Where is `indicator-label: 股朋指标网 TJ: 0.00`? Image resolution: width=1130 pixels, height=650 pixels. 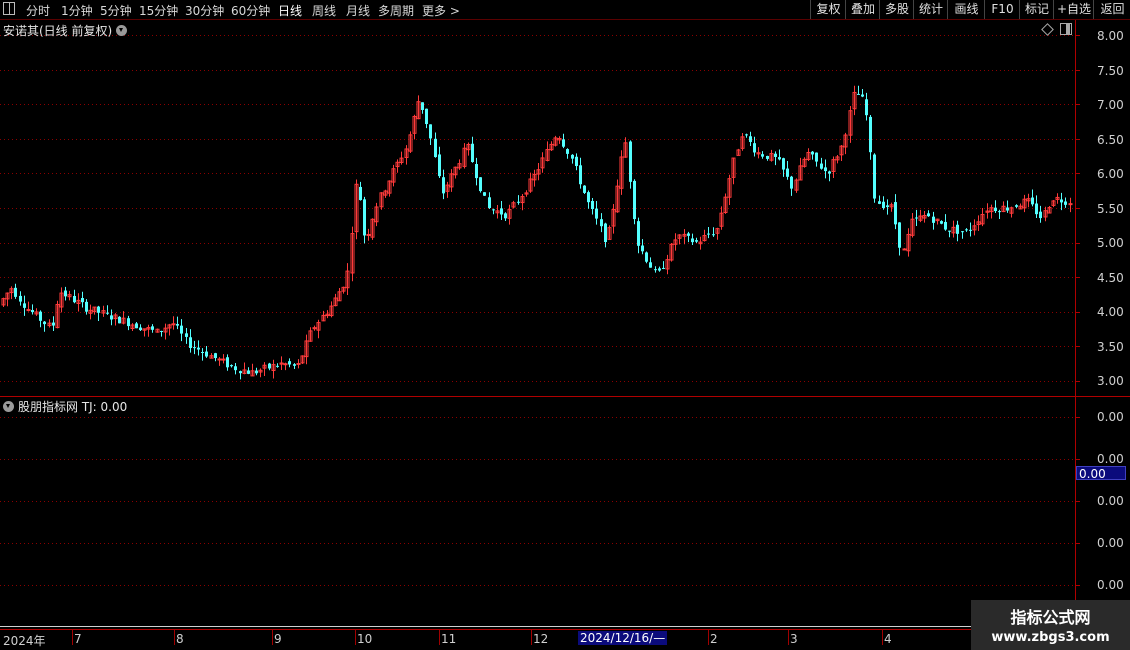 indicator-label: 股朋指标网 TJ: 0.00 is located at coordinates (73, 407).